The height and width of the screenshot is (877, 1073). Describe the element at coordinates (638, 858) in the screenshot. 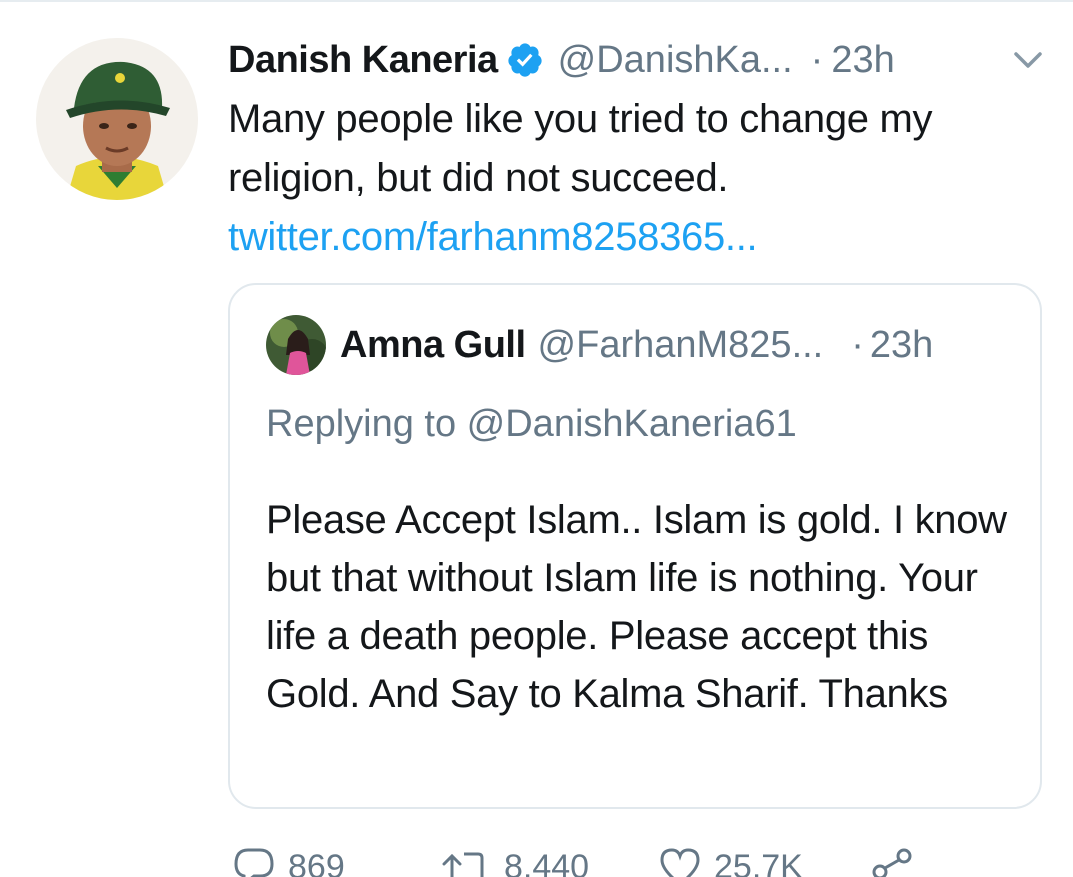

I see `tweet-actions: 869 8,440 25.7K` at that location.